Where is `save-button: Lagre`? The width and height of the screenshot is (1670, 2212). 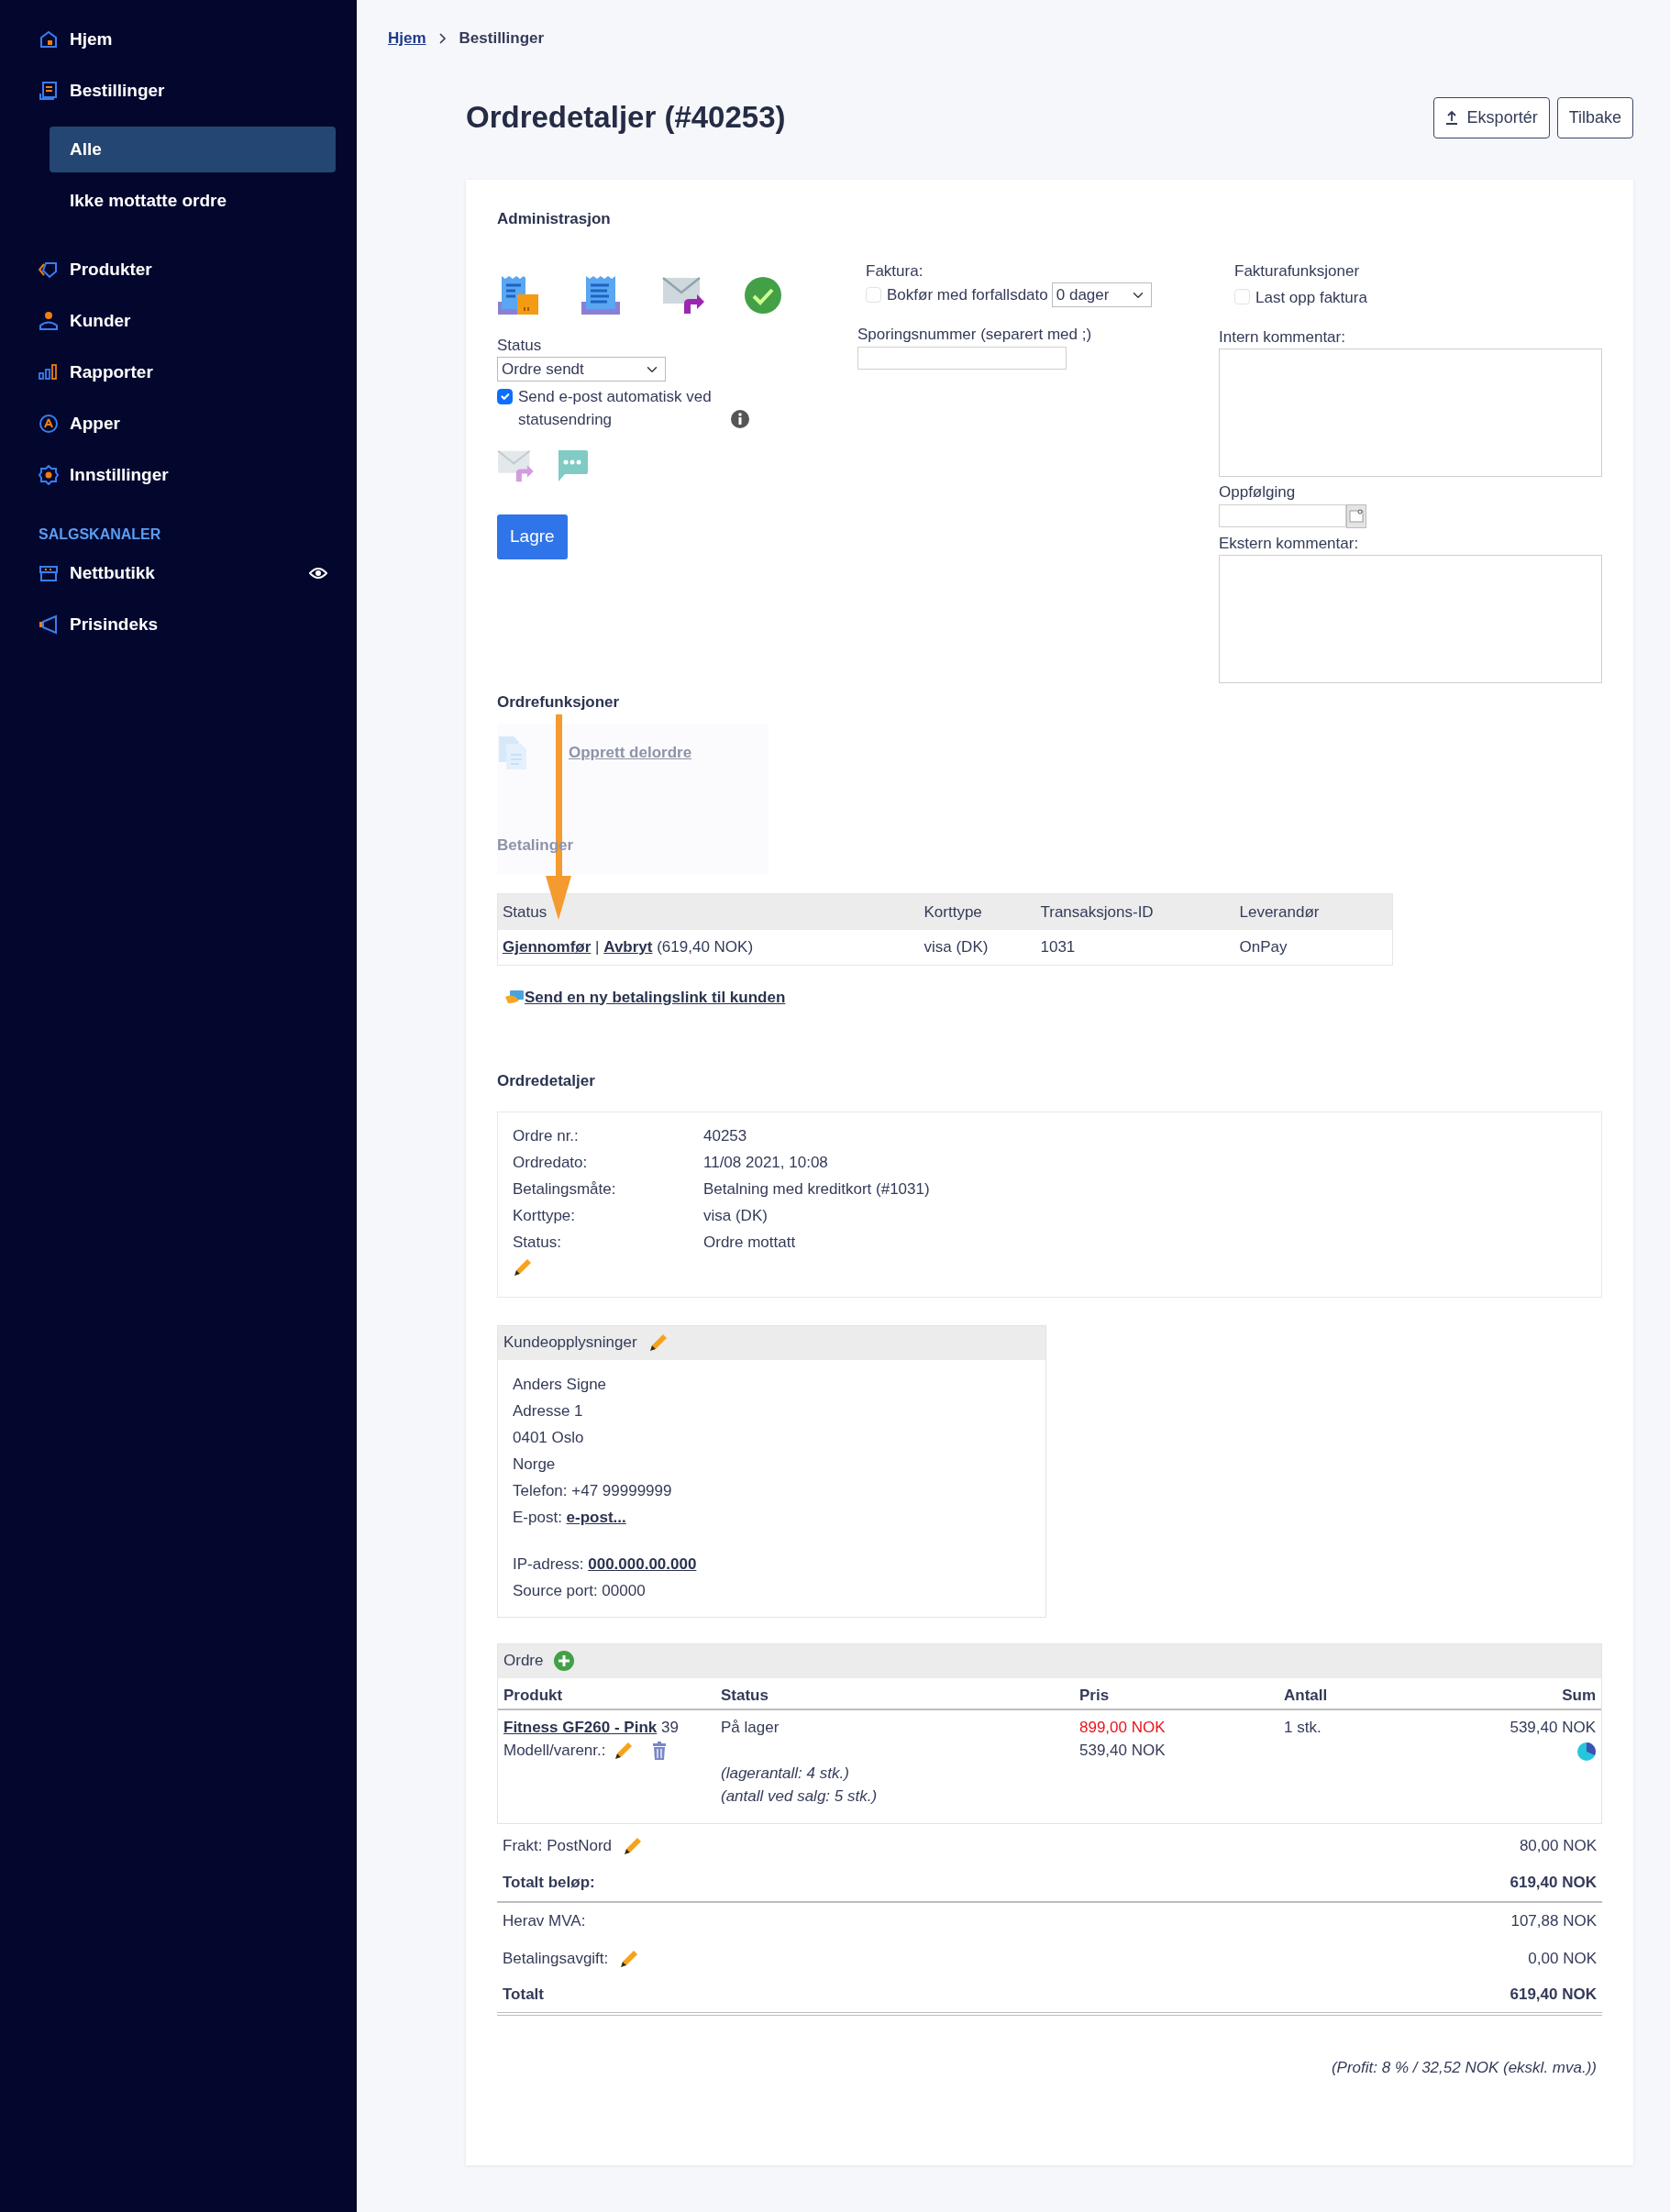
save-button: Lagre is located at coordinates (532, 536).